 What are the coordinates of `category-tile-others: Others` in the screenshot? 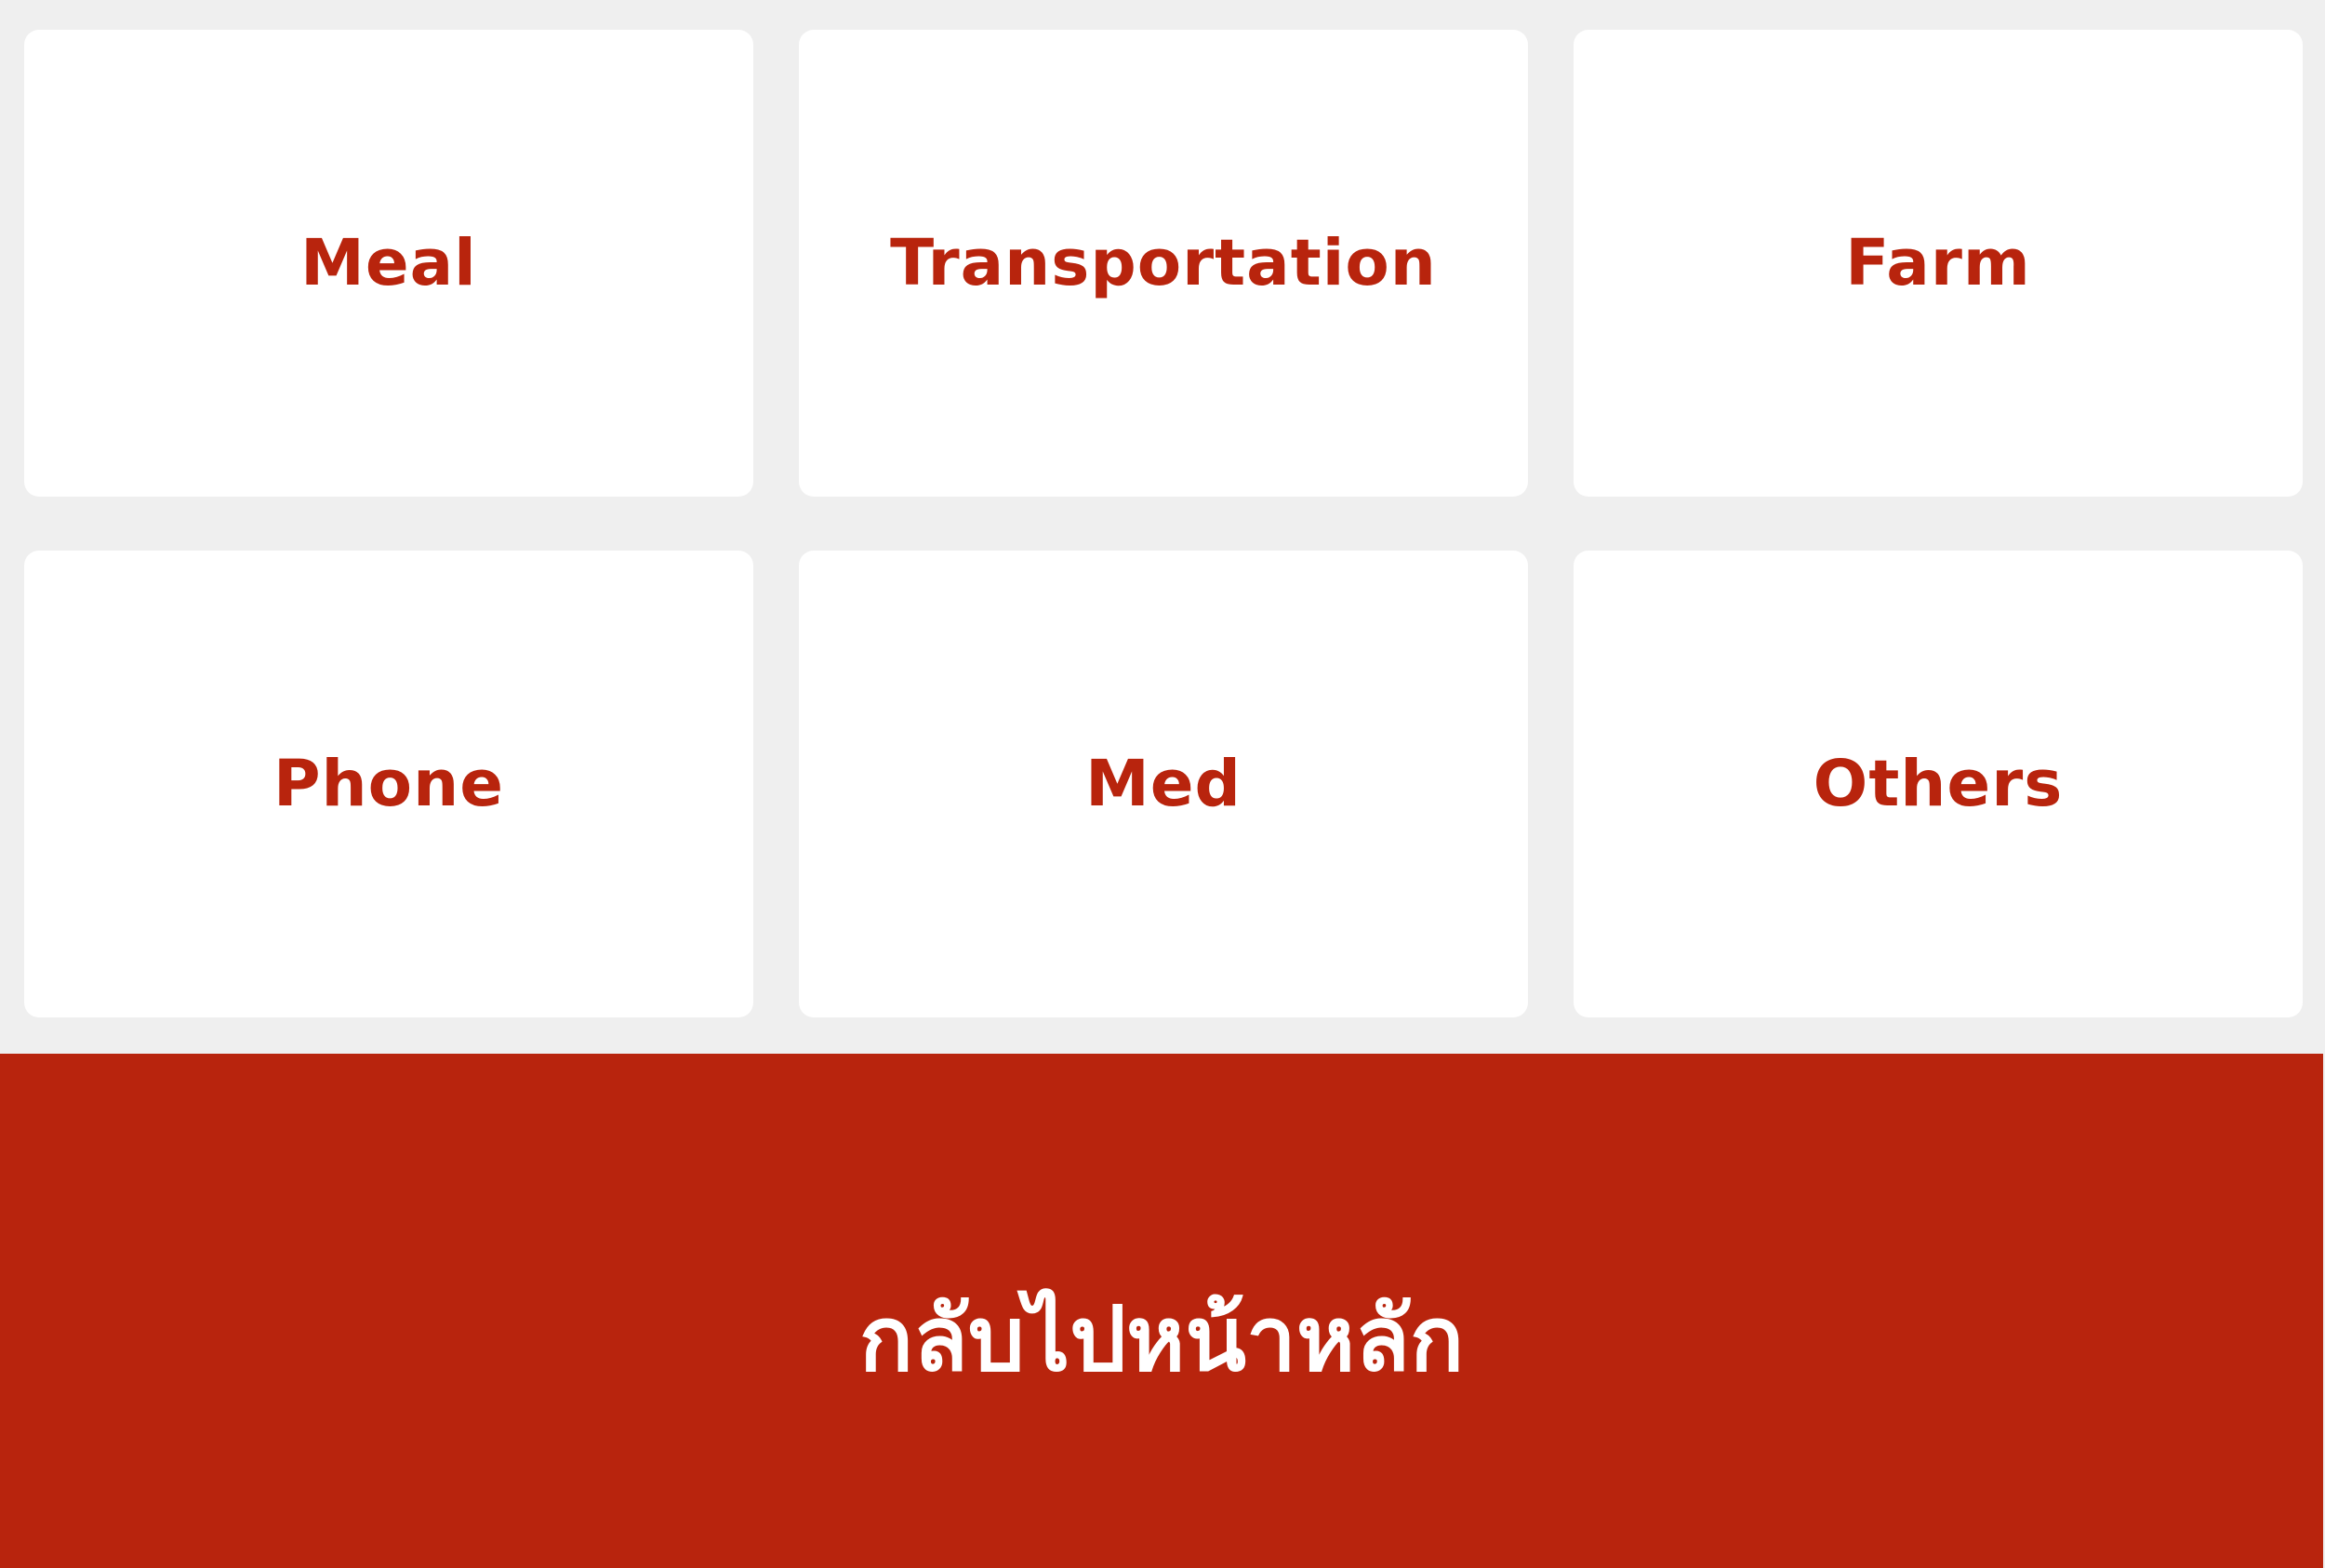 It's located at (1939, 784).